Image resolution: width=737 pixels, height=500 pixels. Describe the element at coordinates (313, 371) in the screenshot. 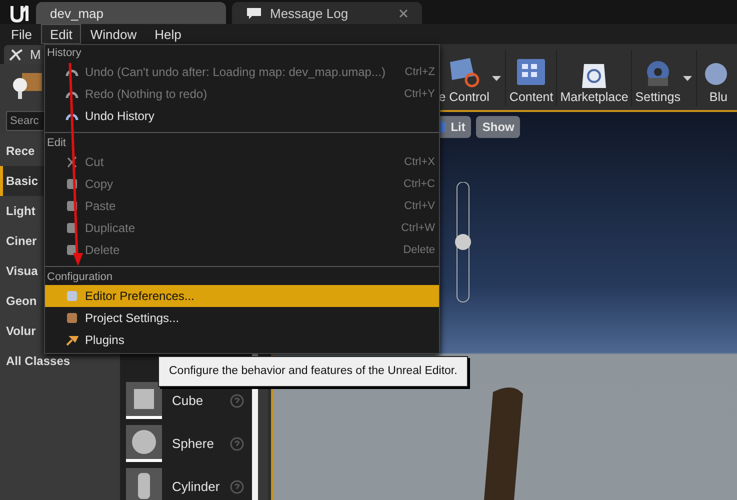

I see `tooltip: Configure the behavior and features of the Unreal Editor.` at that location.